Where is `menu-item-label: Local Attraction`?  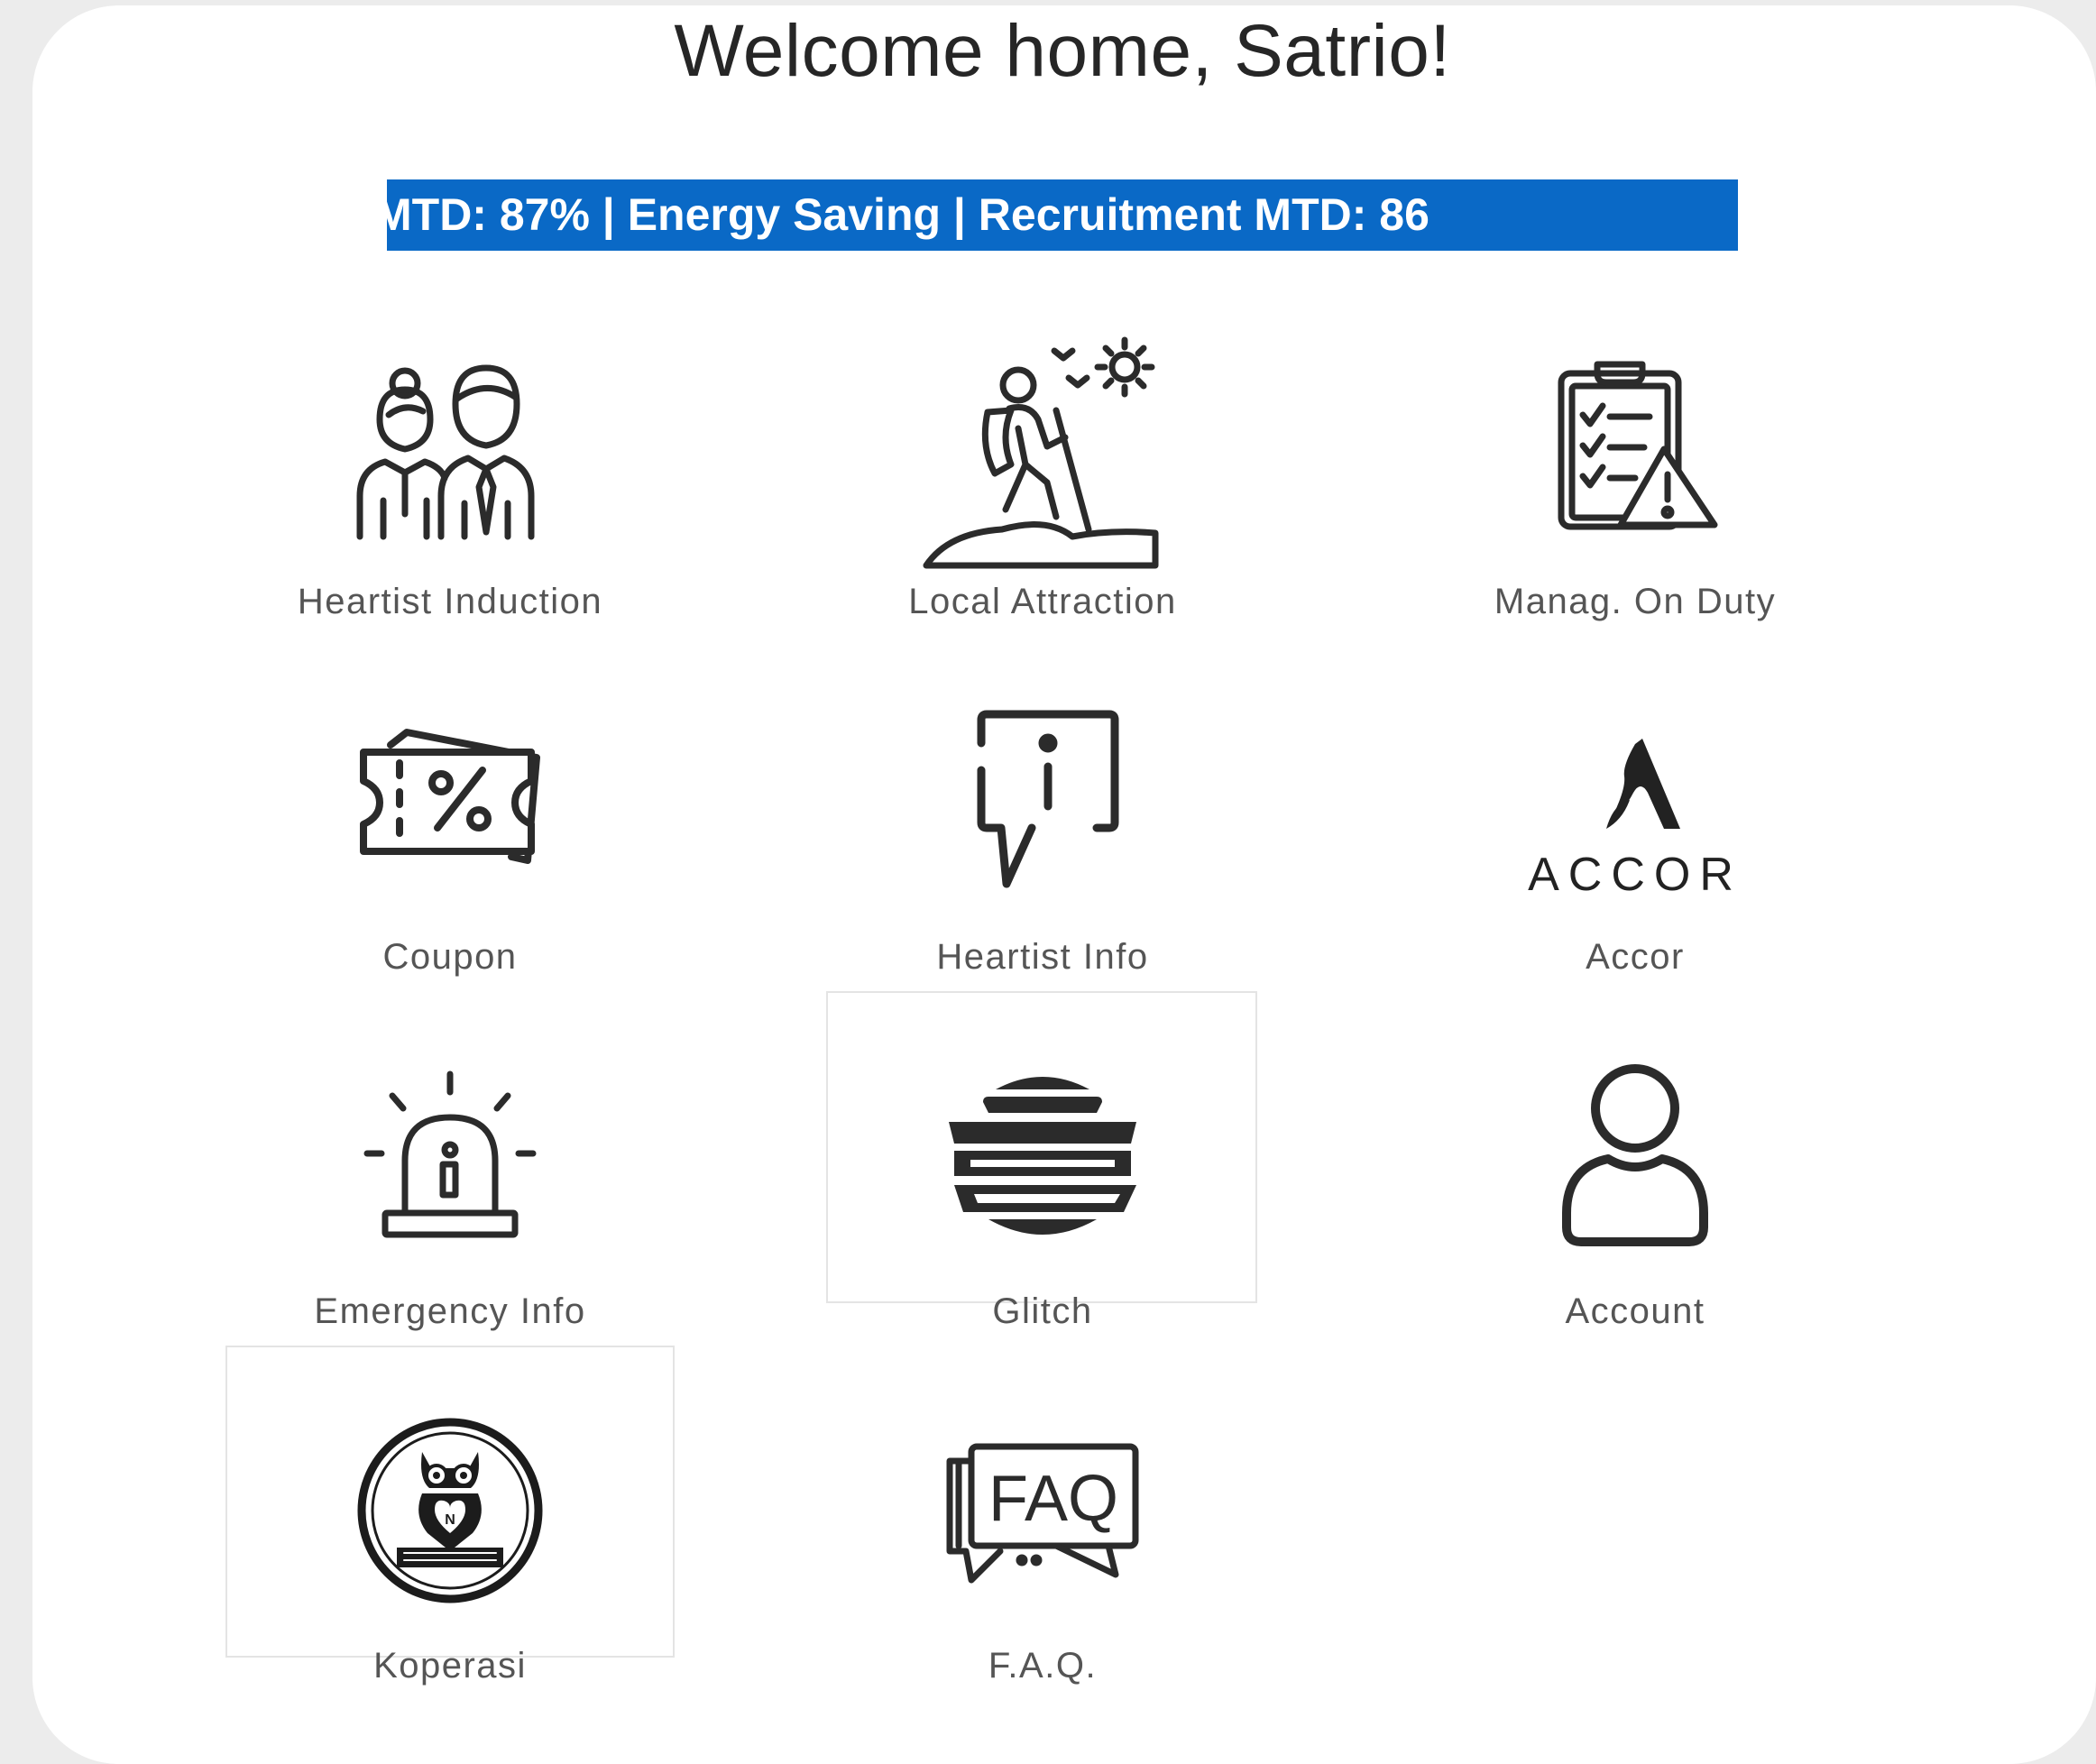
menu-item-label: Local Attraction is located at coordinates (1042, 601).